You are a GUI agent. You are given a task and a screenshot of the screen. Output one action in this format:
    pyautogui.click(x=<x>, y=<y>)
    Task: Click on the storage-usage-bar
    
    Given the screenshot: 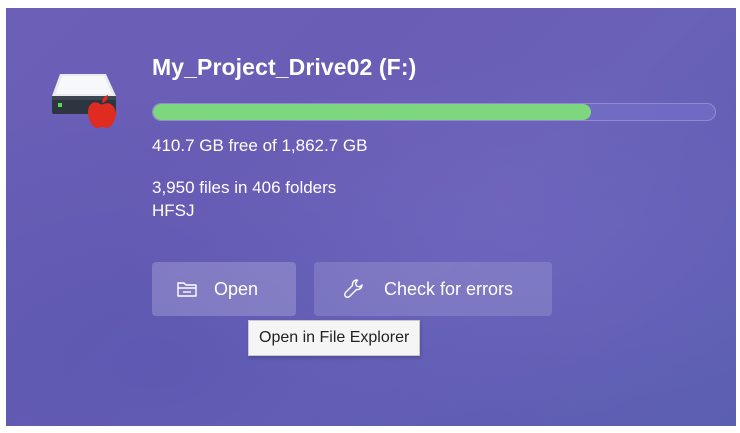 What is the action you would take?
    pyautogui.click(x=434, y=112)
    